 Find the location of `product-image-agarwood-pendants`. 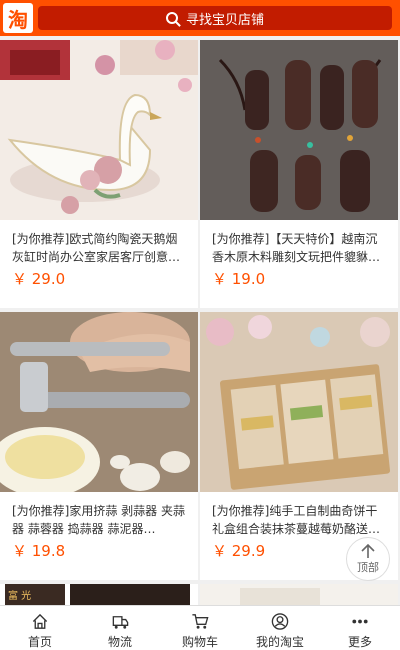

product-image-agarwood-pendants is located at coordinates (299, 130).